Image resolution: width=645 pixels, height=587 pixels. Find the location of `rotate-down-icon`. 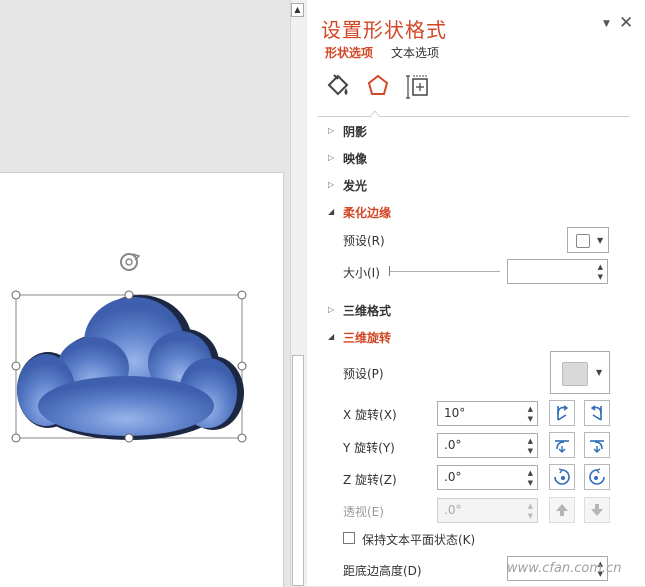

rotate-down-icon is located at coordinates (597, 446).